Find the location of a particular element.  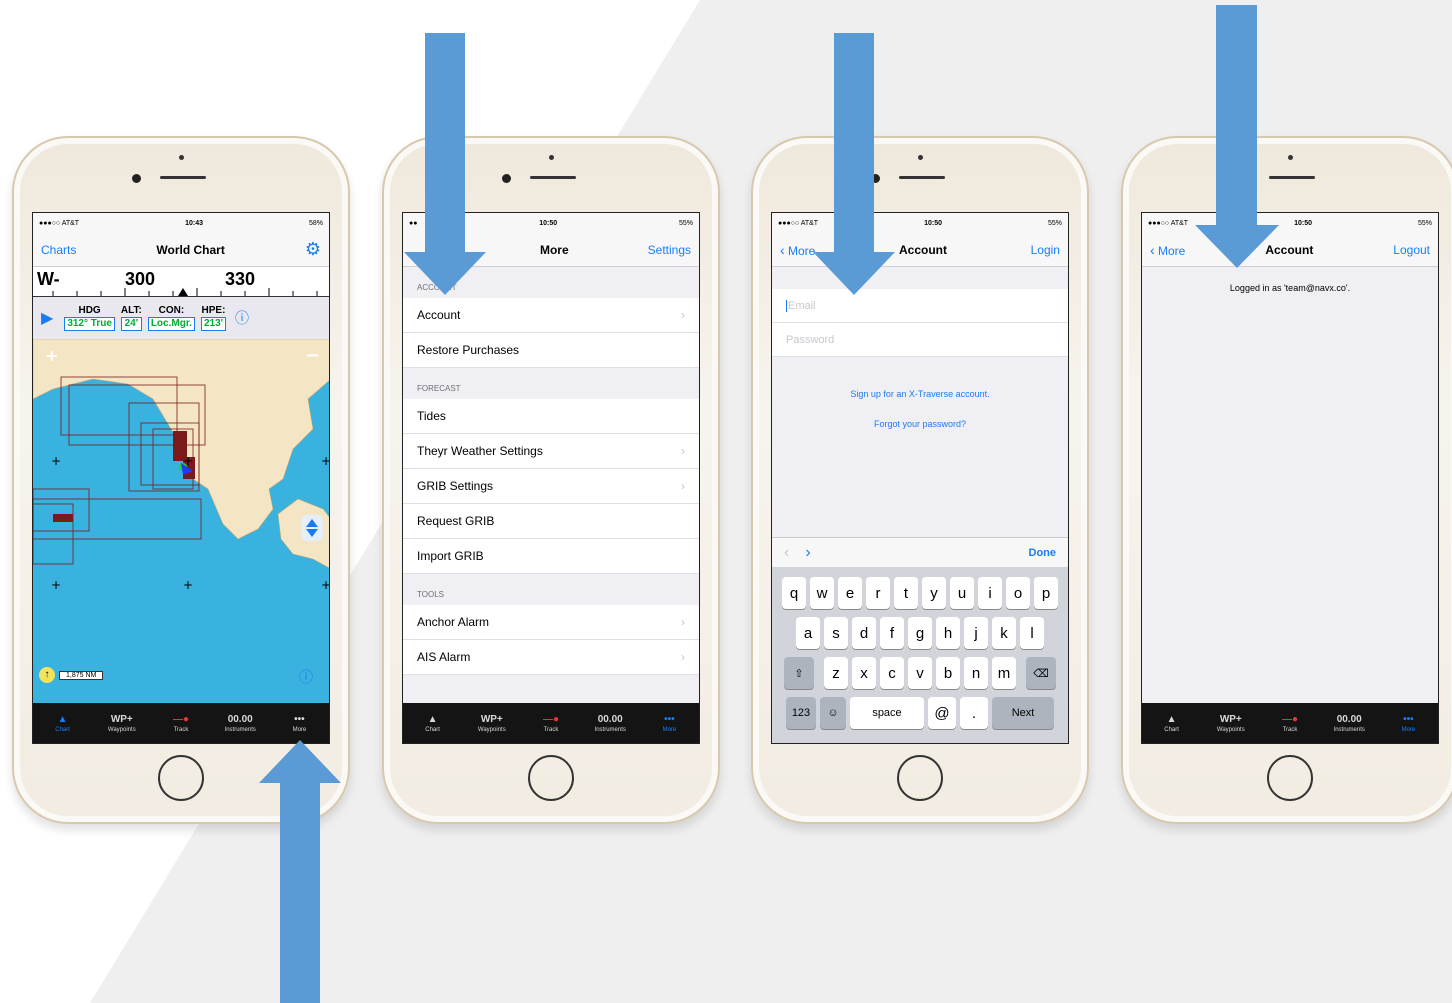

up-arrow-icon is located at coordinates (300, 871).